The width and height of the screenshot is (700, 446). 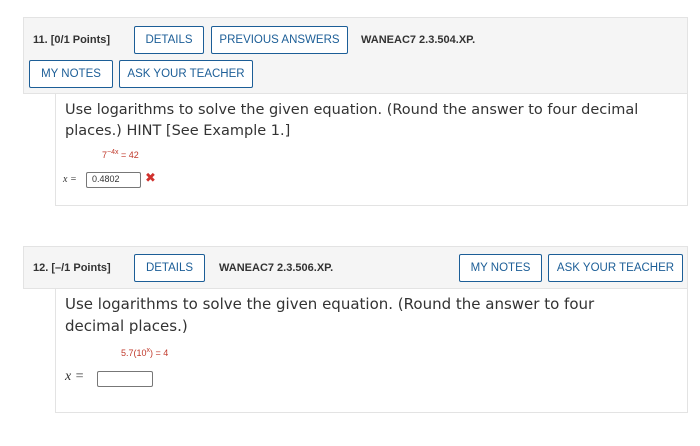 I want to click on prompt-line-2: places.) HINT [See Example 1.], so click(x=178, y=131).